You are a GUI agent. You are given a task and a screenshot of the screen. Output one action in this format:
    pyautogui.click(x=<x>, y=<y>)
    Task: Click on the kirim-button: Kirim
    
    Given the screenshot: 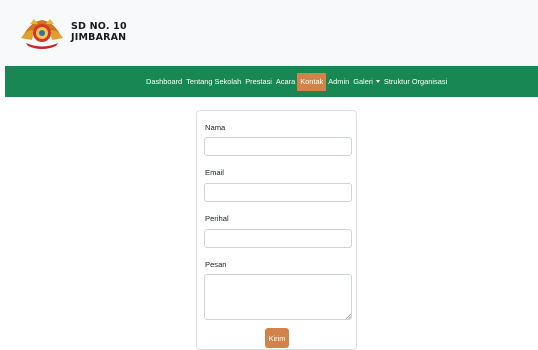 What is the action you would take?
    pyautogui.click(x=277, y=338)
    